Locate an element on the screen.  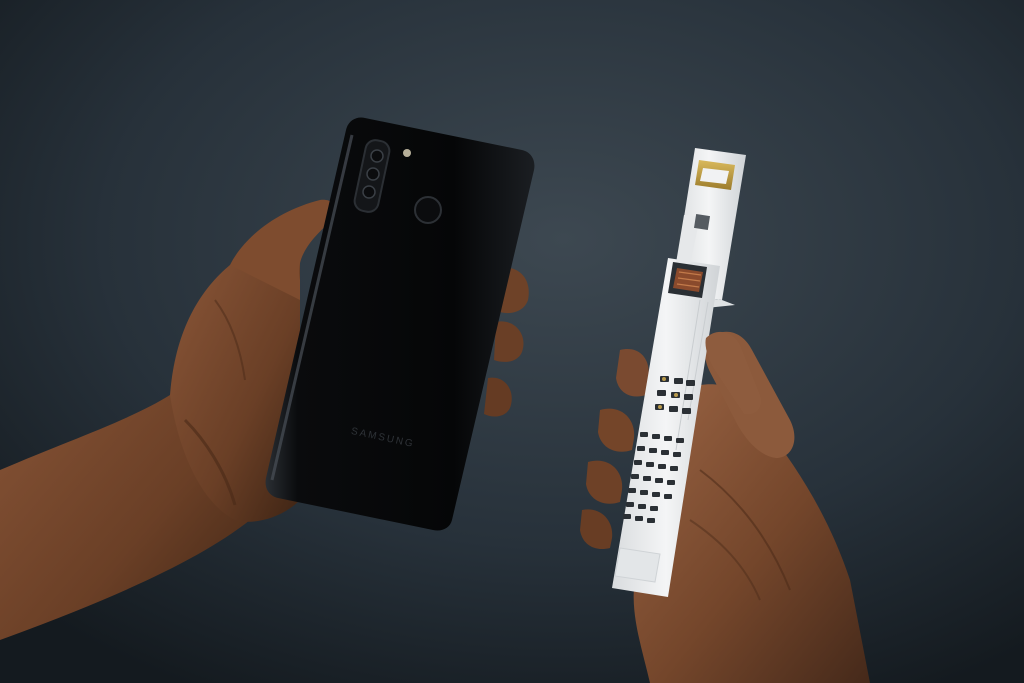
fingerprint-sensor is located at coordinates (428, 210).